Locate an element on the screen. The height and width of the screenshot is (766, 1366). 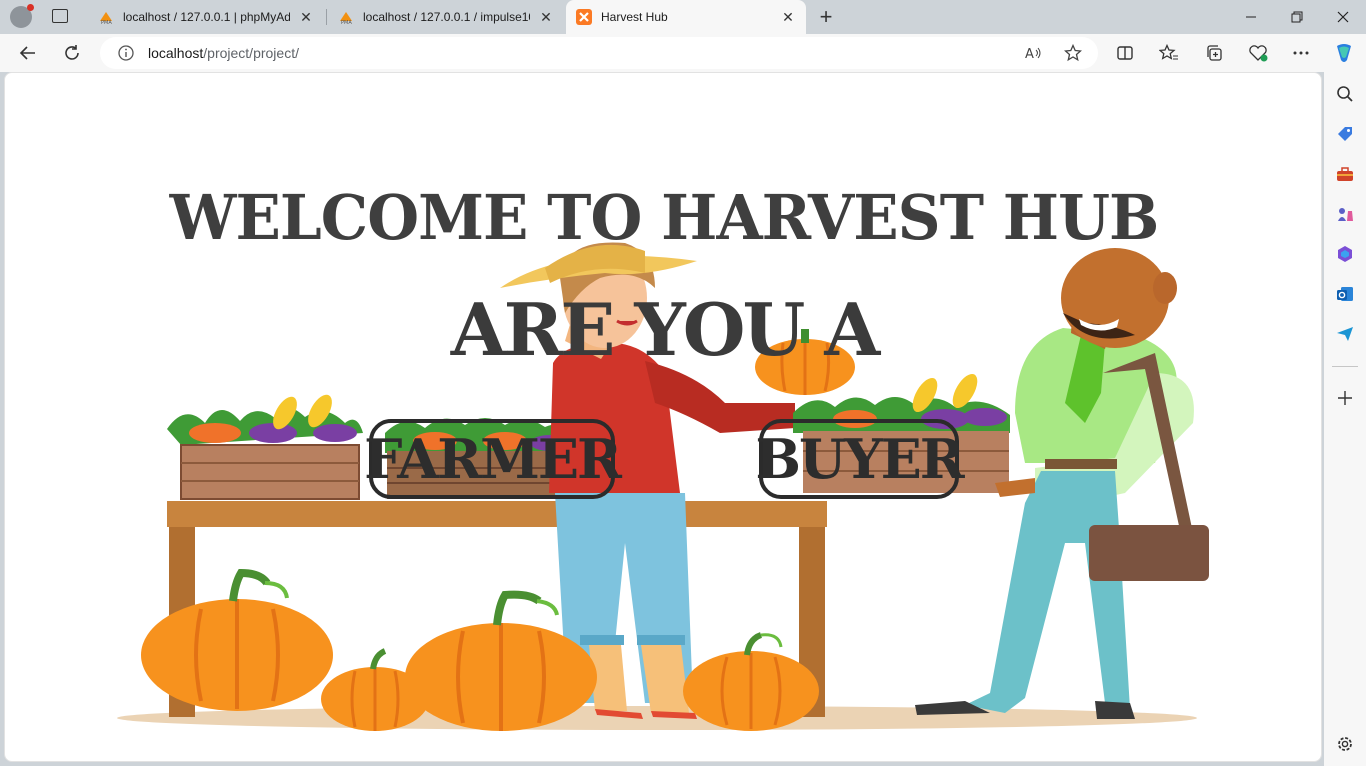
minimize-icon is located at coordinates (1251, 17).